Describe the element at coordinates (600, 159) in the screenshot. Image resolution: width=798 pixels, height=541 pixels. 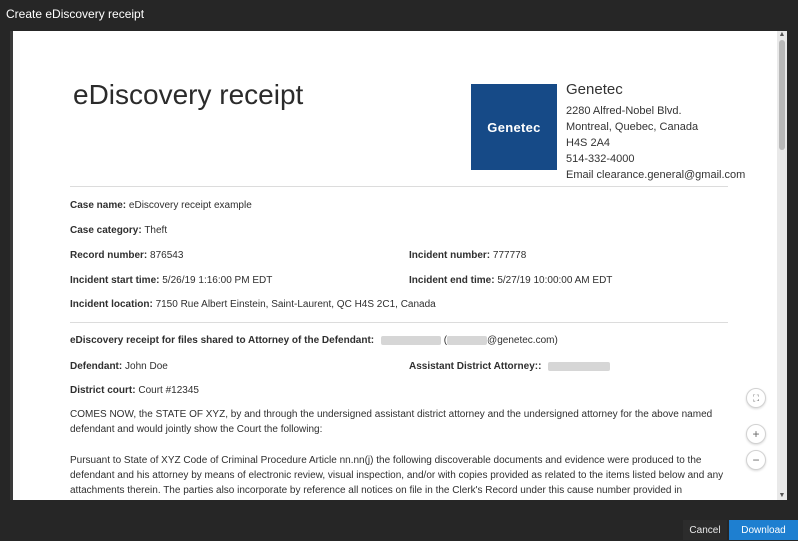
I see `company-phone: 514-332-4000` at that location.